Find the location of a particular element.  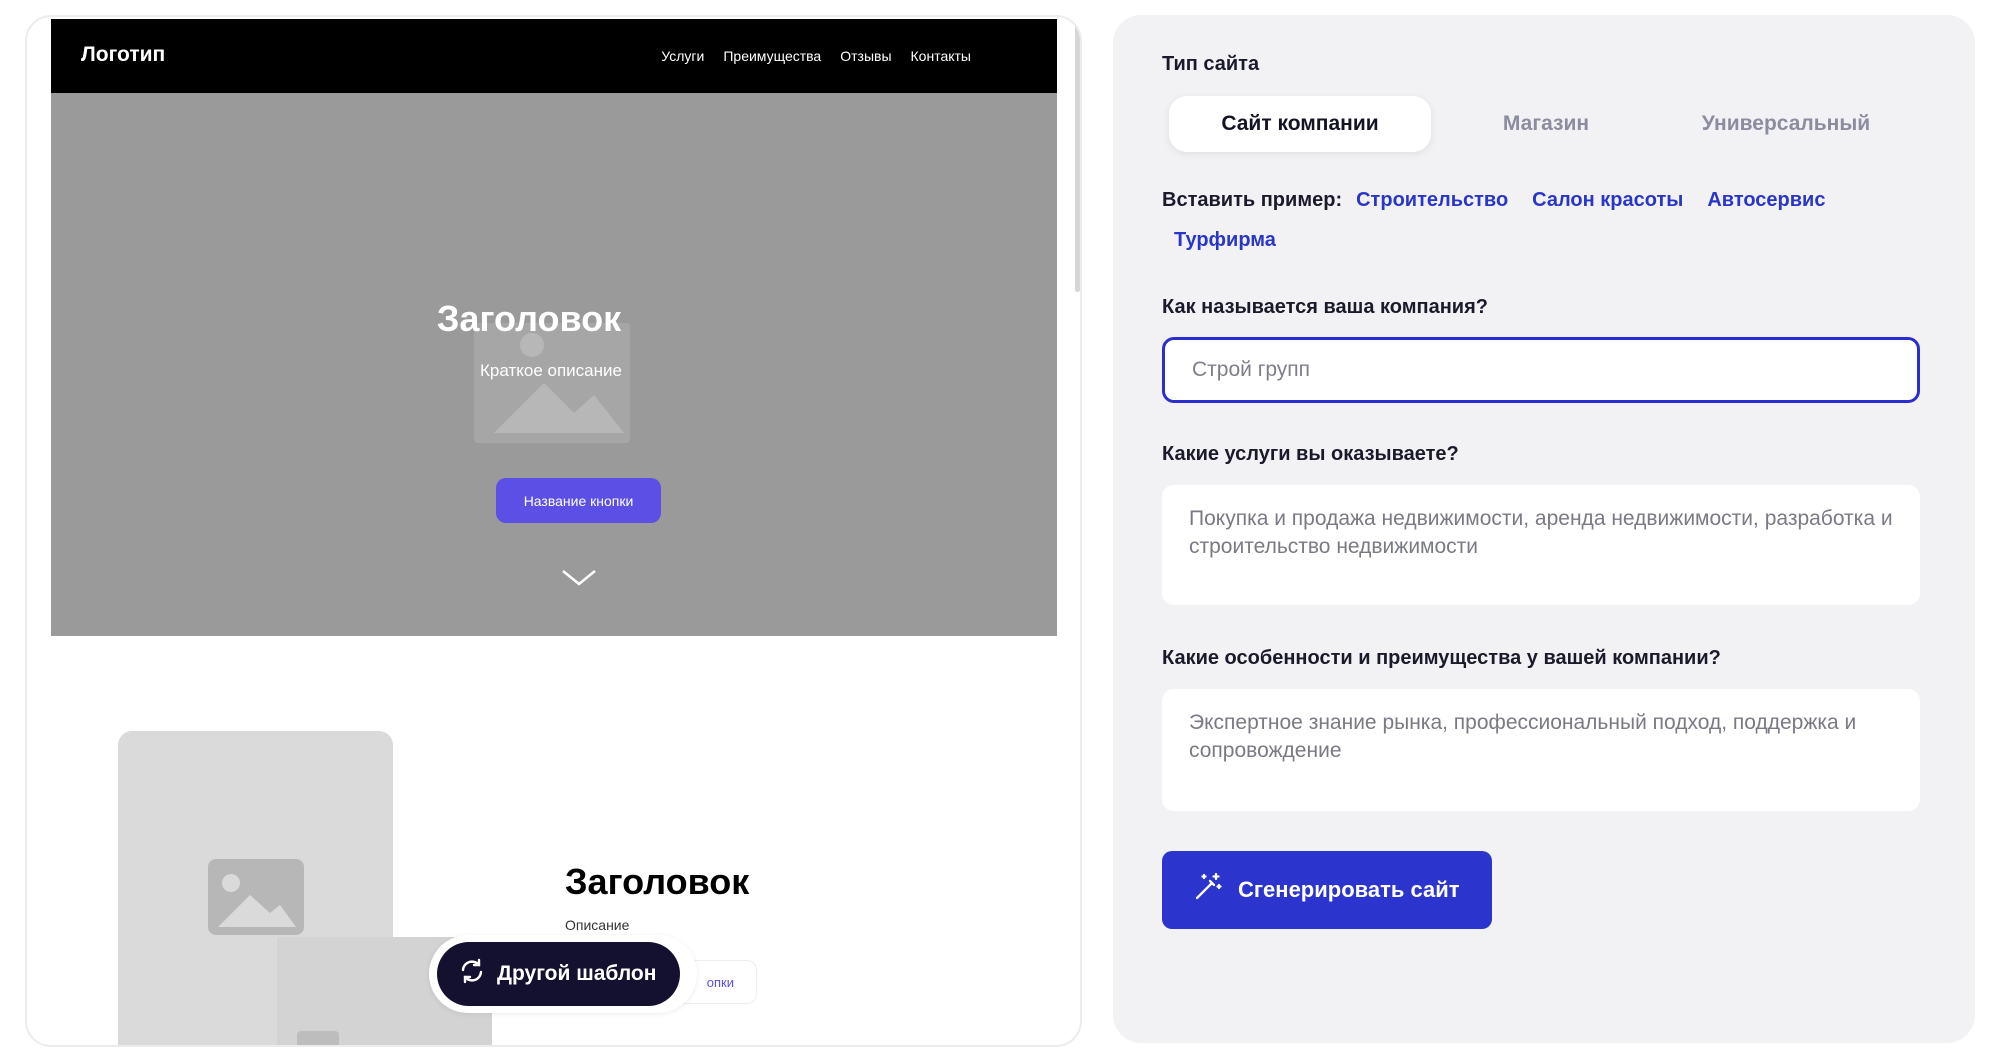

hero-image-placeholder-icon is located at coordinates (552, 383).